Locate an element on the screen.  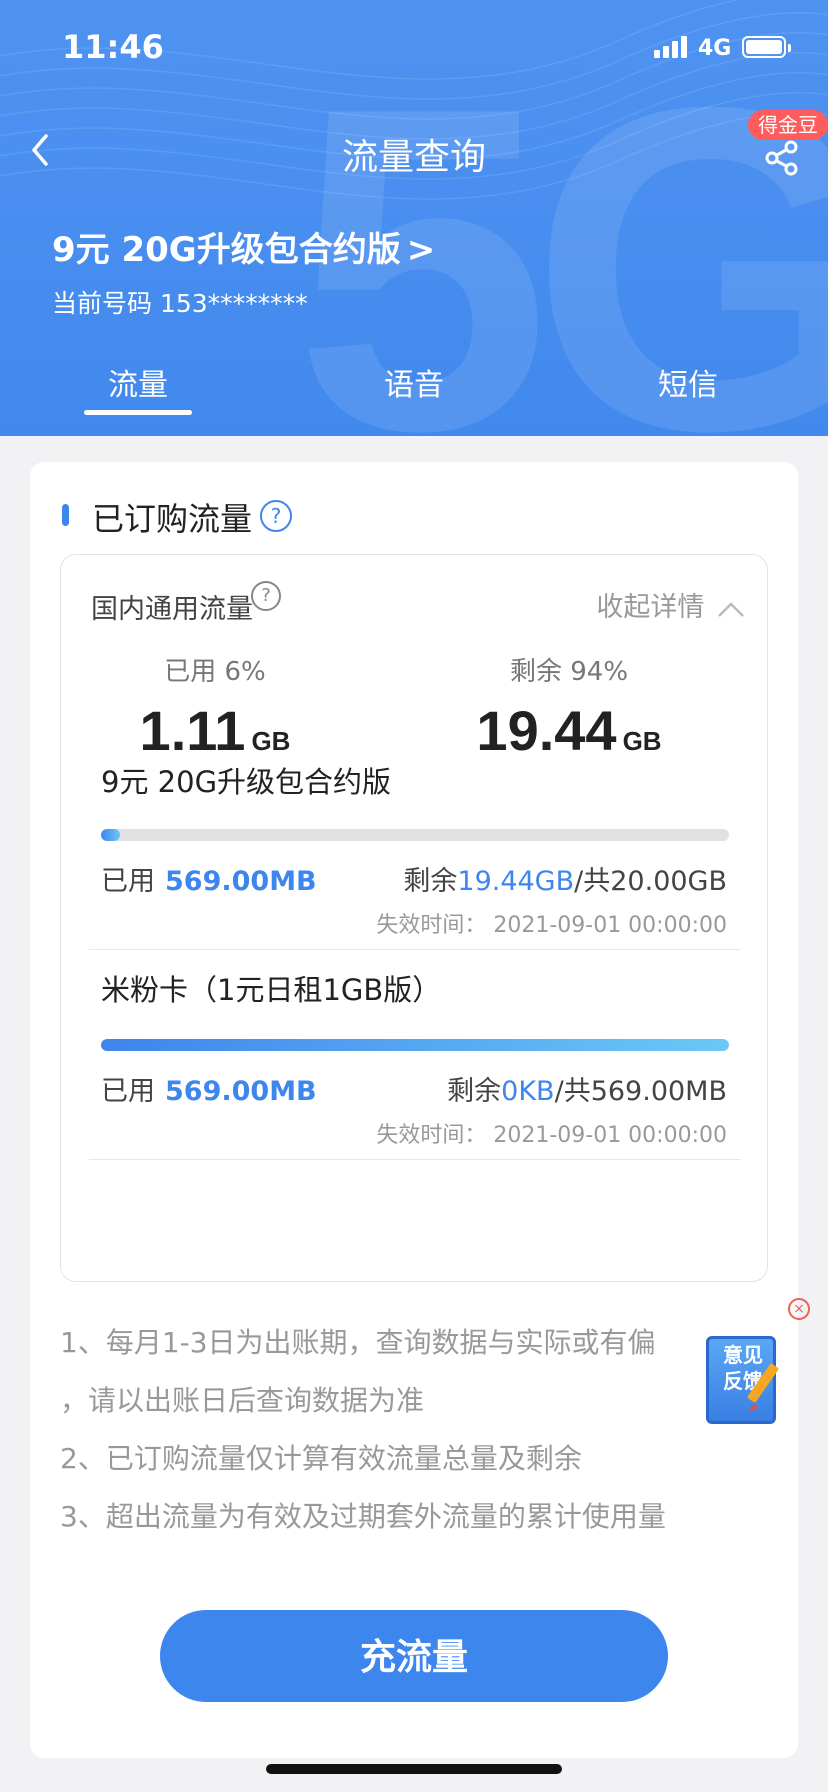
remaining-amount-unit: GB is located at coordinates (642, 741).